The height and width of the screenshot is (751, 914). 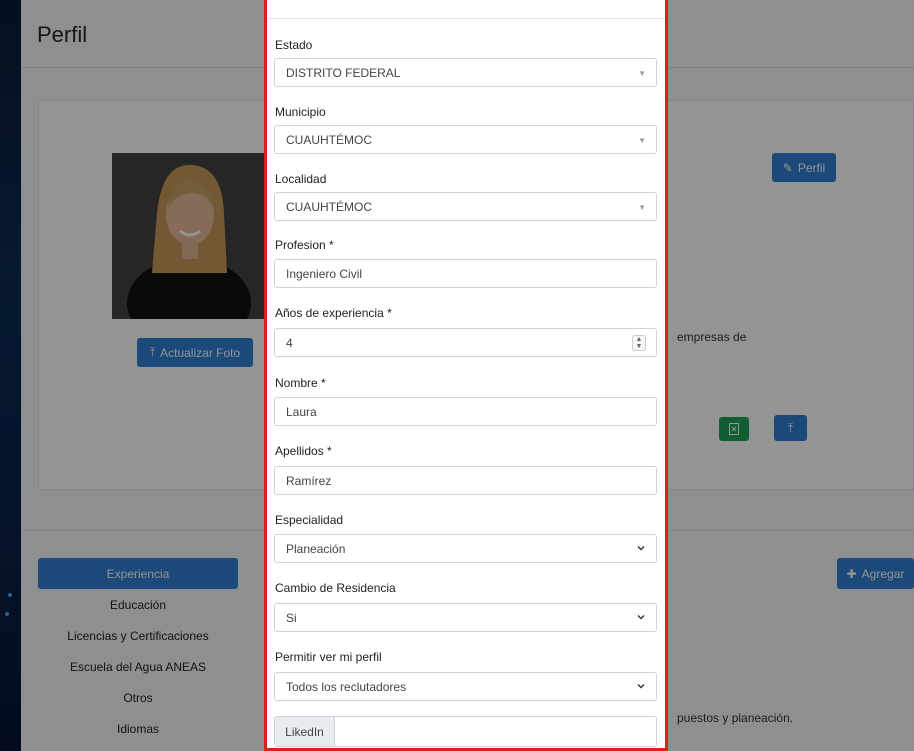 What do you see at coordinates (294, 45) in the screenshot?
I see `estado-label: Estado` at bounding box center [294, 45].